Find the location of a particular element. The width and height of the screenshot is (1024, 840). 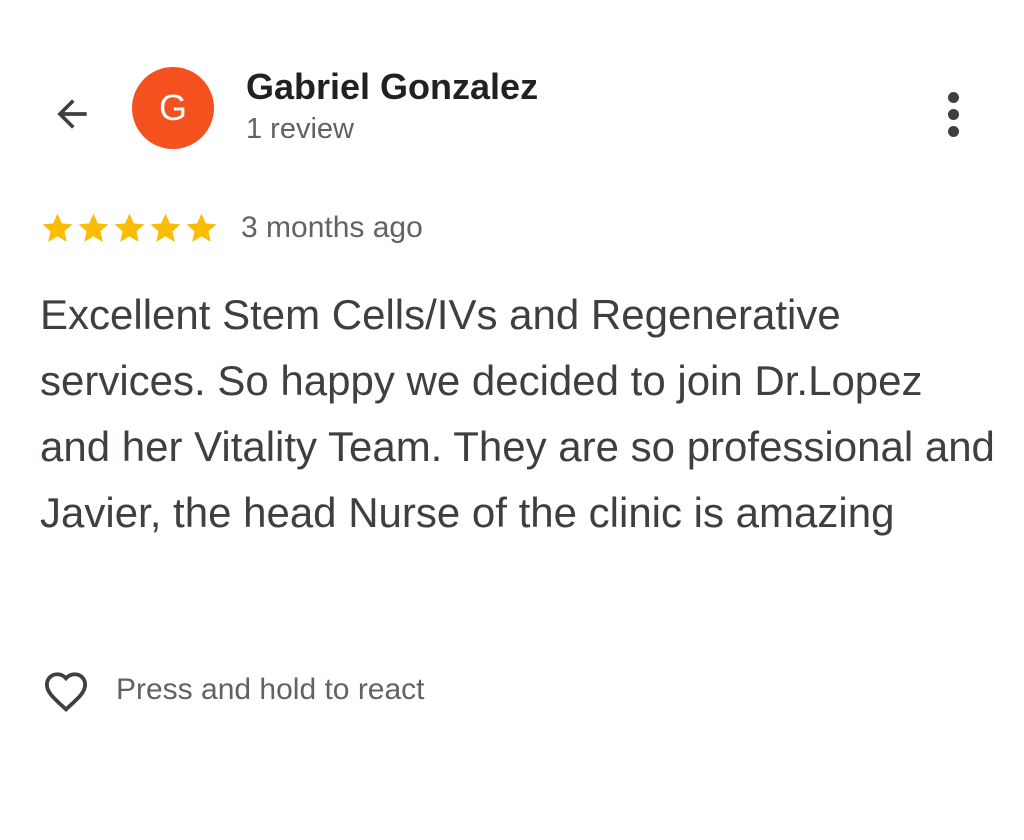

more-options-button is located at coordinates (953, 114).